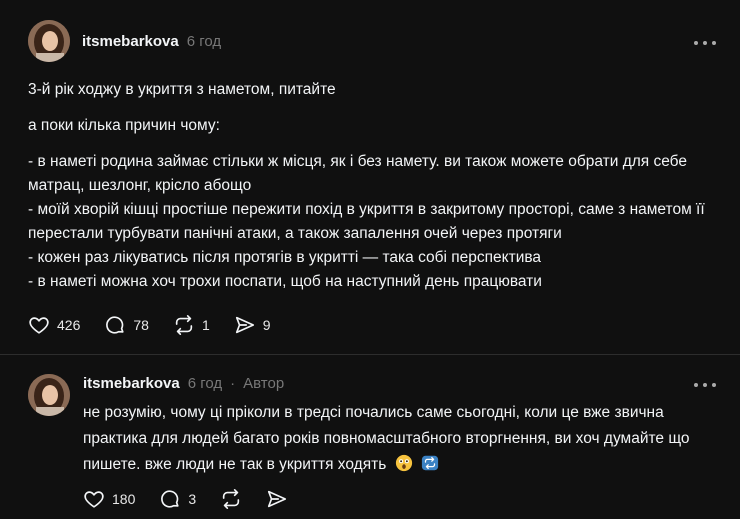 The image size is (740, 519). What do you see at coordinates (197, 499) in the screenshot?
I see `reply-actions: 180 3` at bounding box center [197, 499].